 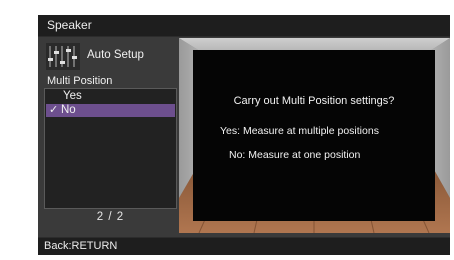 I want to click on auto-setup-menu-item: Auto Setup, so click(x=111, y=57).